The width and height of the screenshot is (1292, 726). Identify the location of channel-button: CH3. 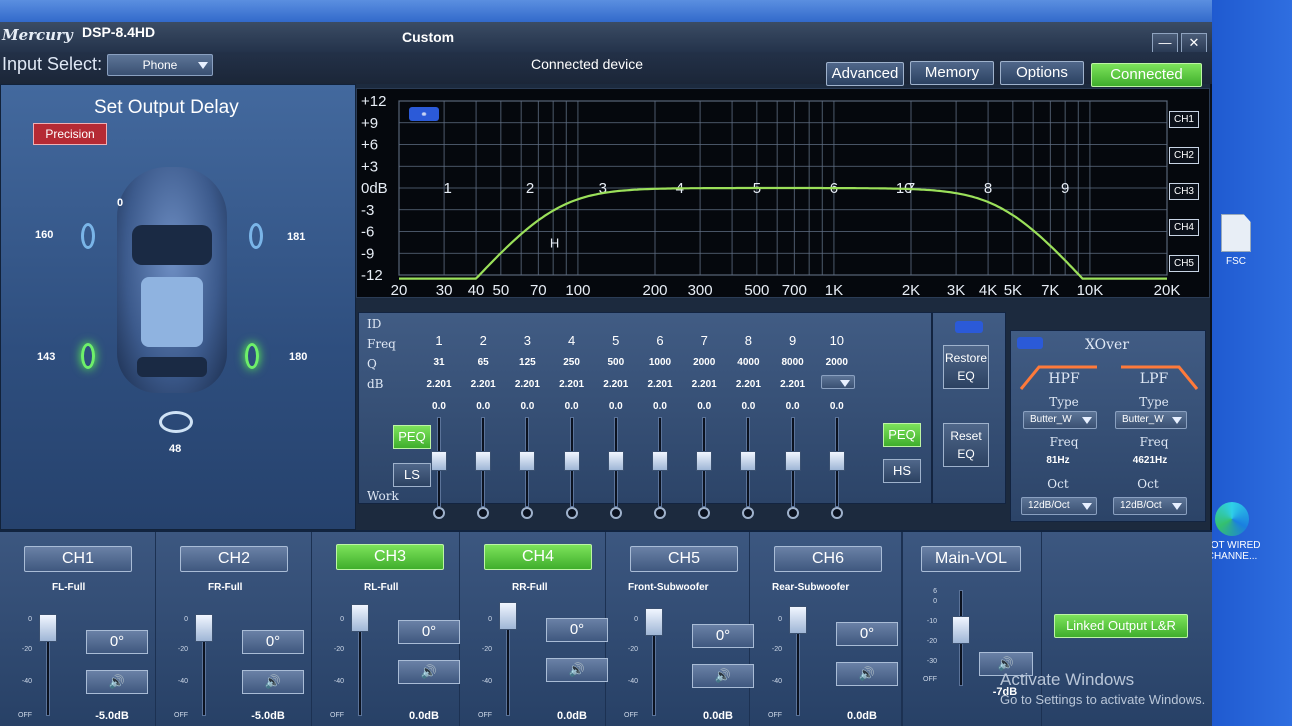
(390, 557).